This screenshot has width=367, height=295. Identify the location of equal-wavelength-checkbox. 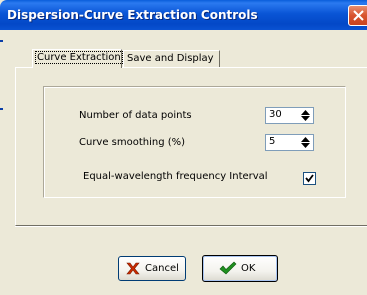
(309, 178).